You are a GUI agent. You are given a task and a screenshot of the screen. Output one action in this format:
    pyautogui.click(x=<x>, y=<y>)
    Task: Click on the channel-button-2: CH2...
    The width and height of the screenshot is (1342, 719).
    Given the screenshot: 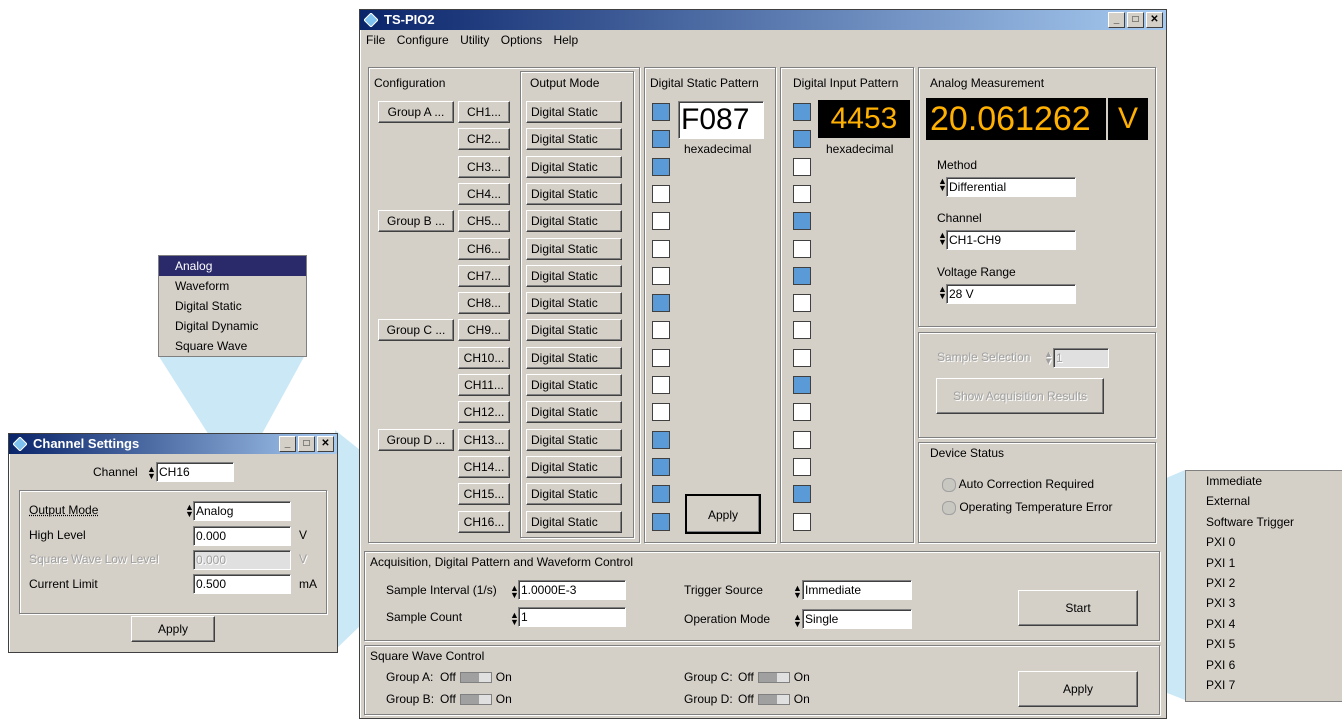 What is the action you would take?
    pyautogui.click(x=484, y=139)
    